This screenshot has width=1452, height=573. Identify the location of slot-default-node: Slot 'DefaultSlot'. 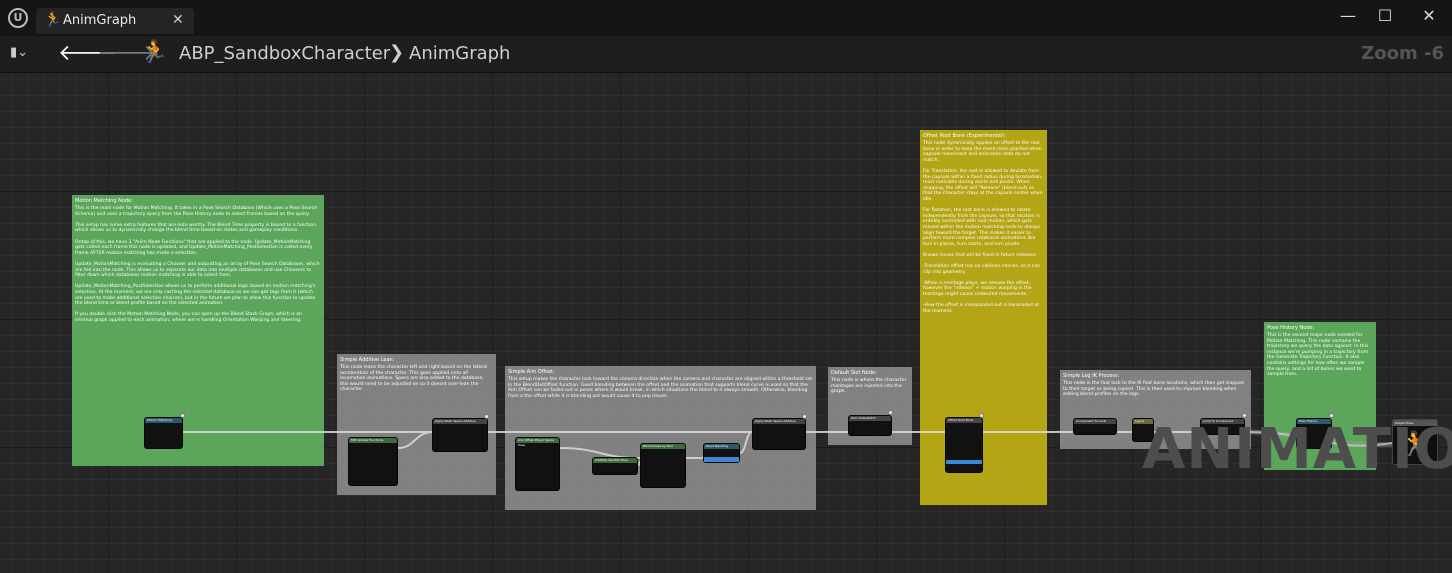
(870, 425).